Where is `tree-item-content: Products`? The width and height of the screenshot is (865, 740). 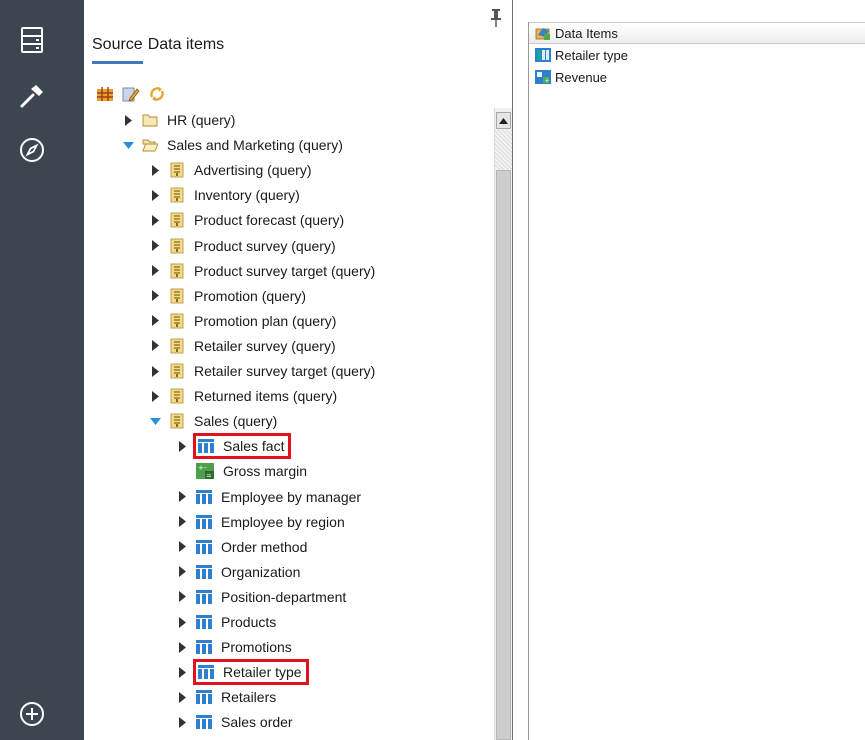 tree-item-content: Products is located at coordinates (236, 622).